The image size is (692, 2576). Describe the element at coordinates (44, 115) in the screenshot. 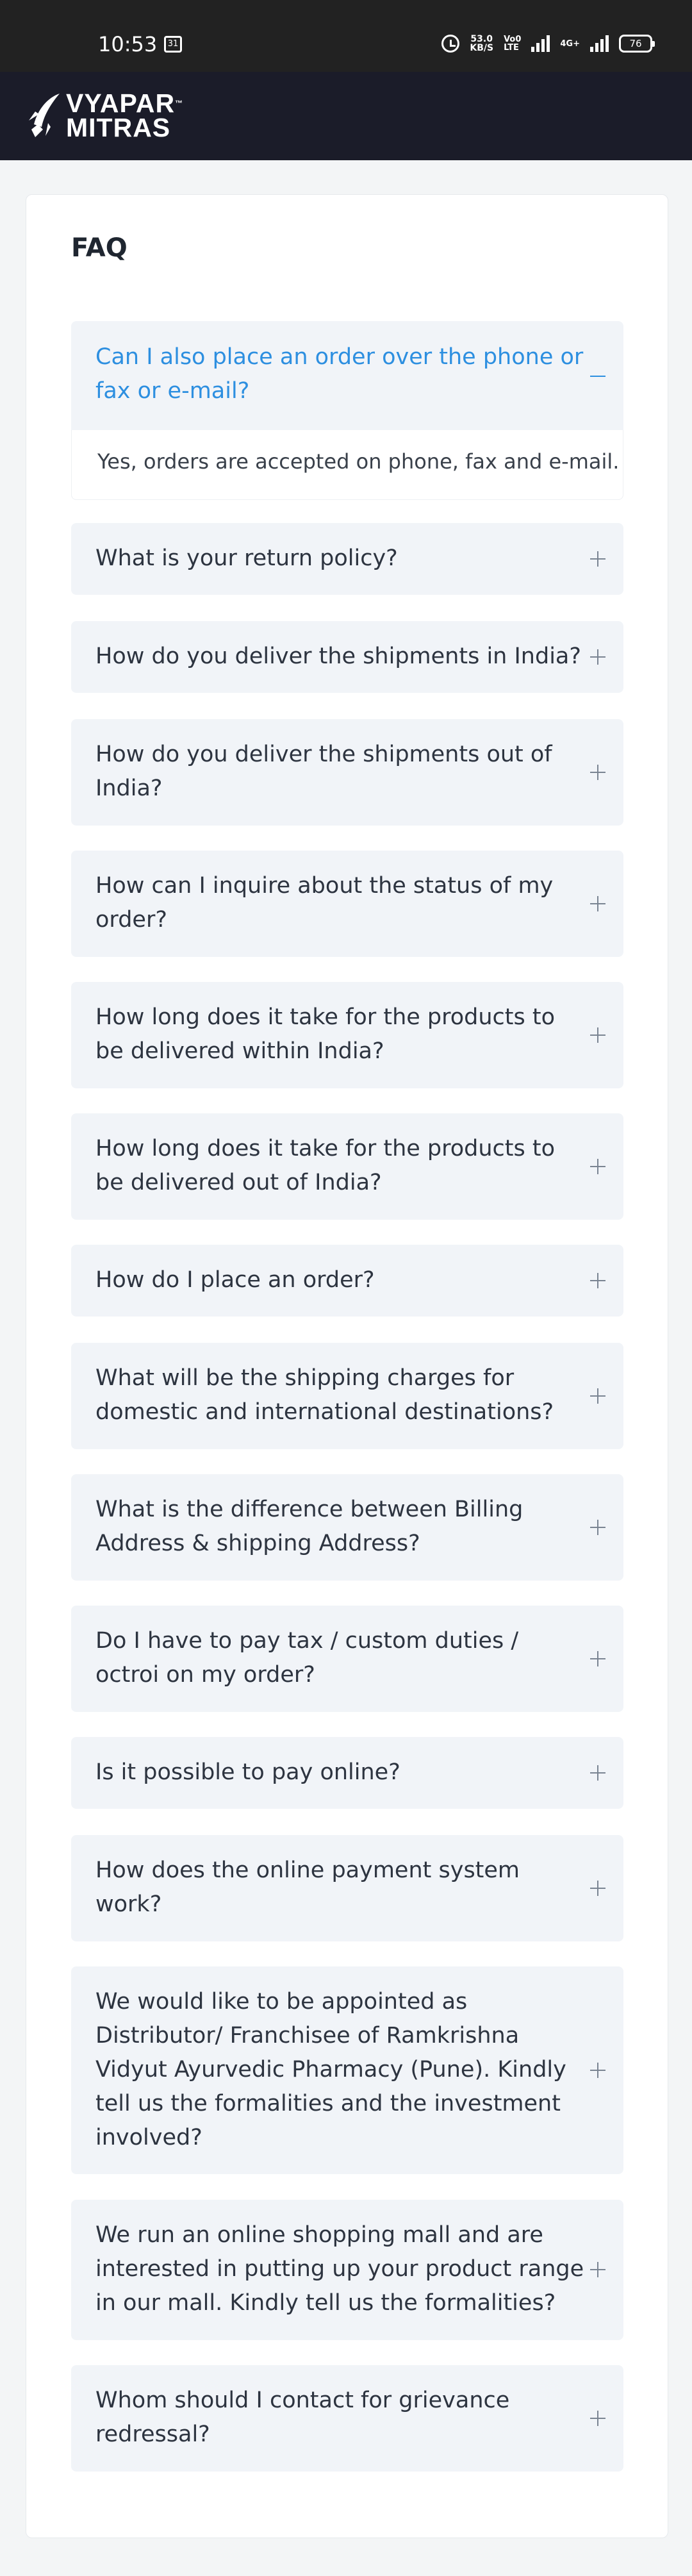

I see `rocket-icon` at that location.